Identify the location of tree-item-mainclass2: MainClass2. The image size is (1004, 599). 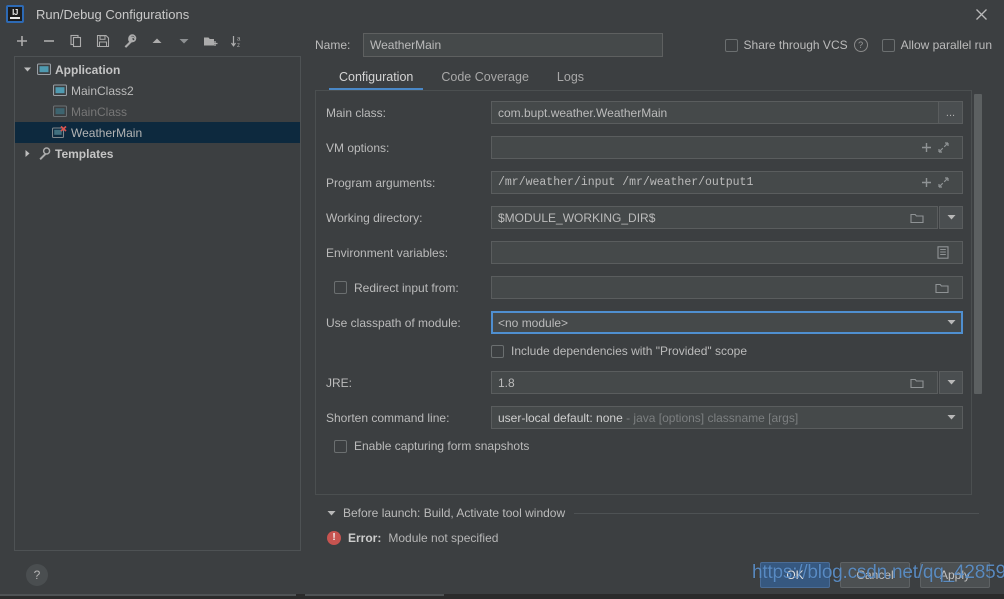
(157, 90).